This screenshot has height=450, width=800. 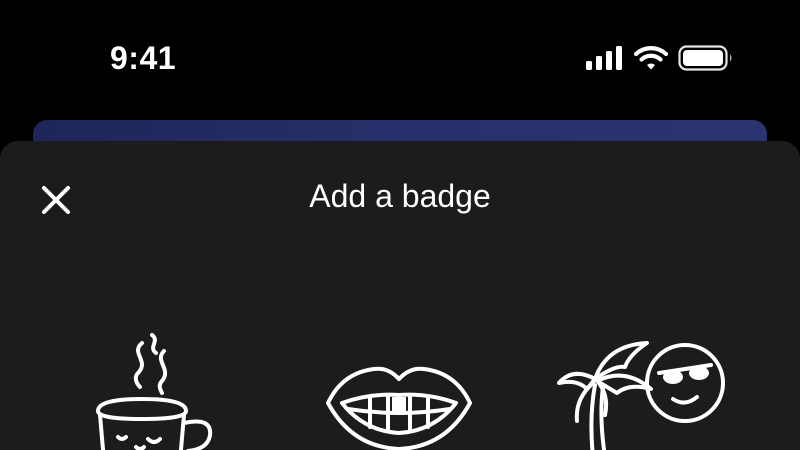 I want to click on badge-coffee, so click(x=155, y=390).